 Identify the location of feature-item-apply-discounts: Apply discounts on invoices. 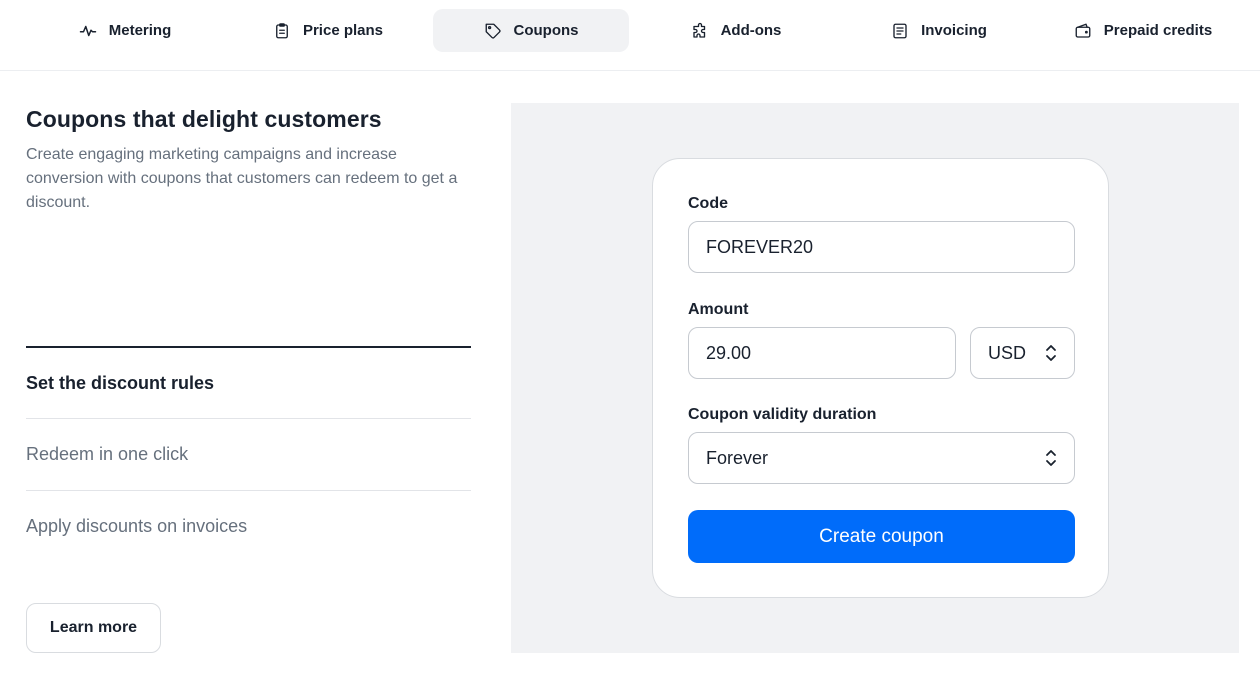
(248, 526).